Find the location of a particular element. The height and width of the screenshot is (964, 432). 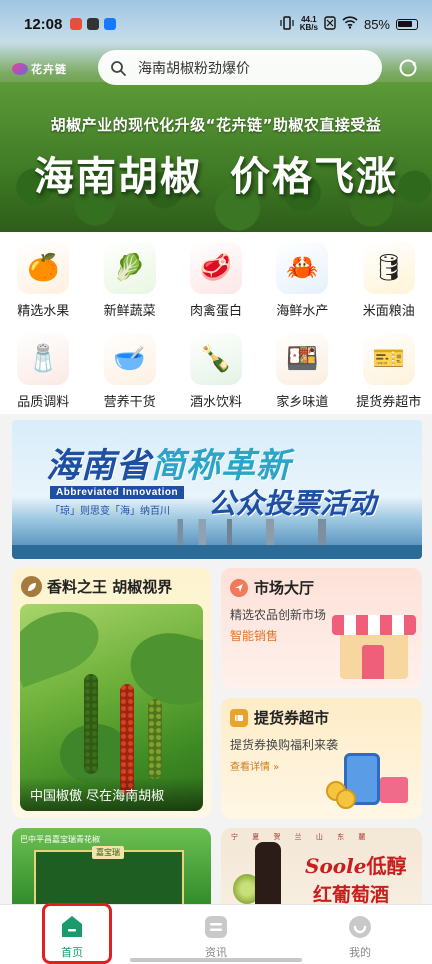

category-label: 新鲜蔬菜 is located at coordinates (129, 311).